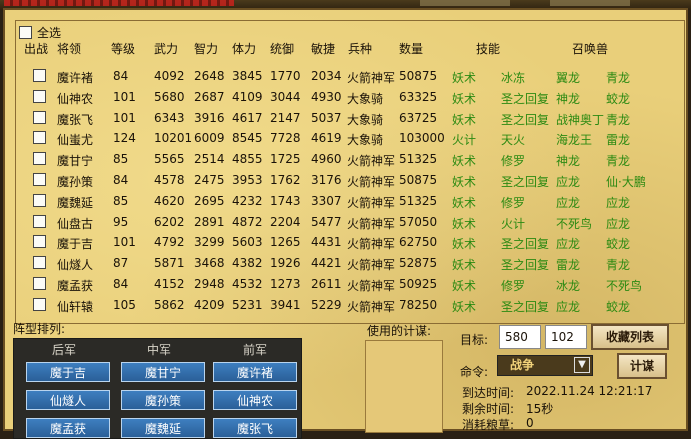 This screenshot has width=691, height=439. What do you see at coordinates (68, 372) in the screenshot?
I see `formation-slot: 魔于吉` at bounding box center [68, 372].